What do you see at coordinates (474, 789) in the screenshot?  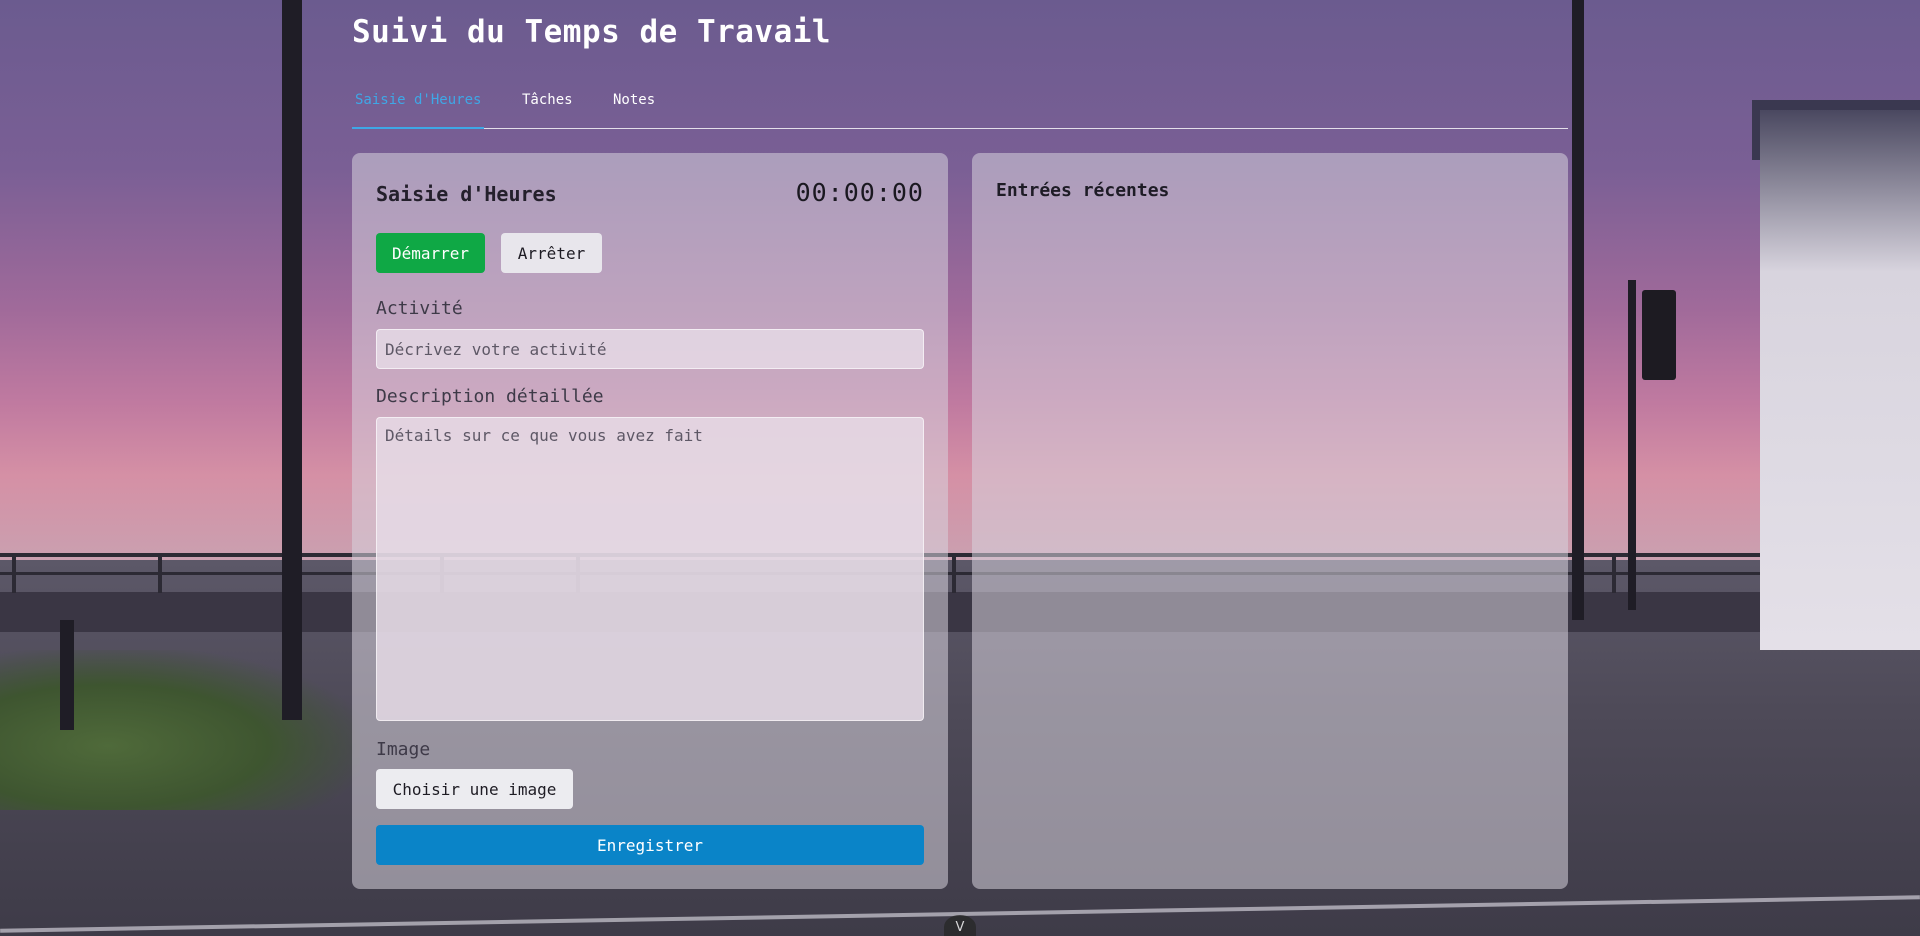 I see `choose-image-button: Choisir une image` at bounding box center [474, 789].